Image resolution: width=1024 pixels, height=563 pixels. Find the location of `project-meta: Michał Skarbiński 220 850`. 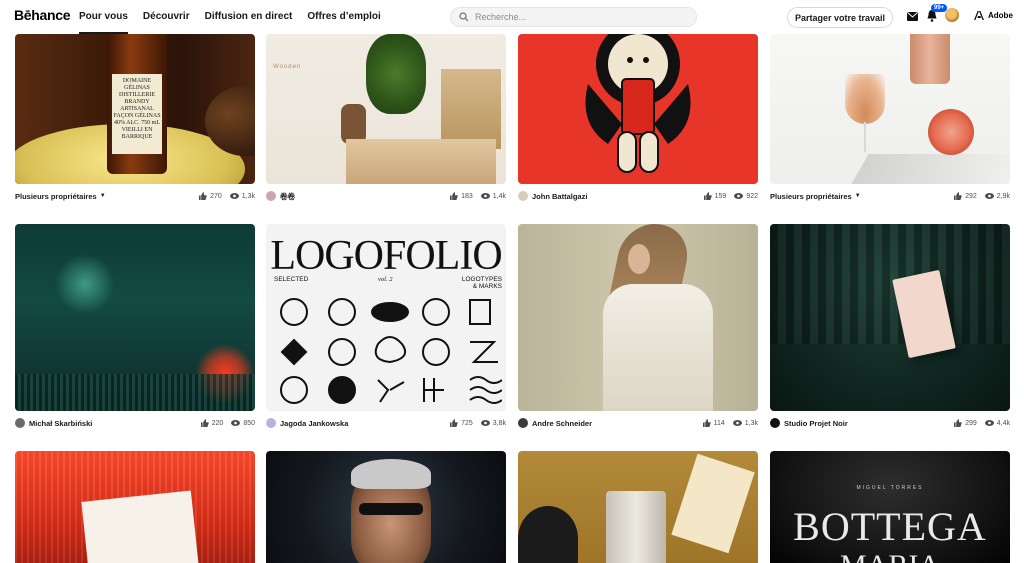

project-meta: Michał Skarbiński 220 850 is located at coordinates (135, 423).